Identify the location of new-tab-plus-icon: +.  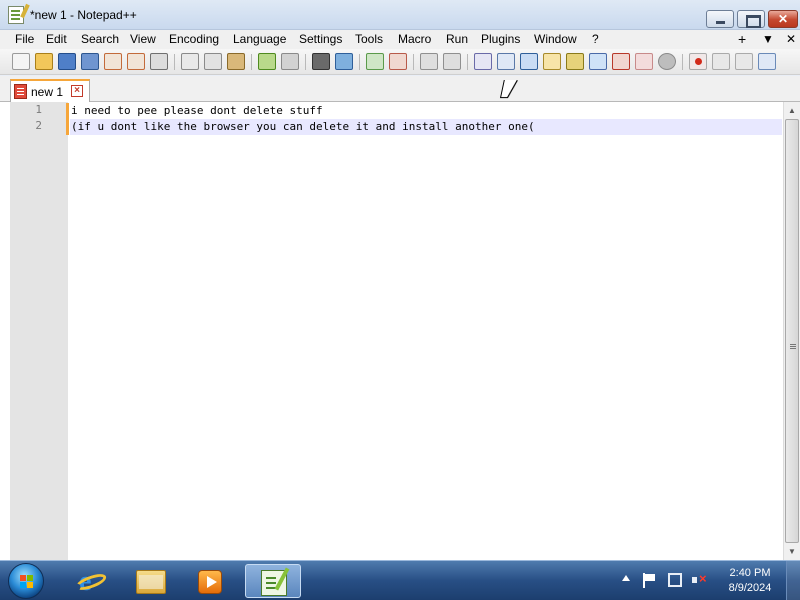
(742, 39).